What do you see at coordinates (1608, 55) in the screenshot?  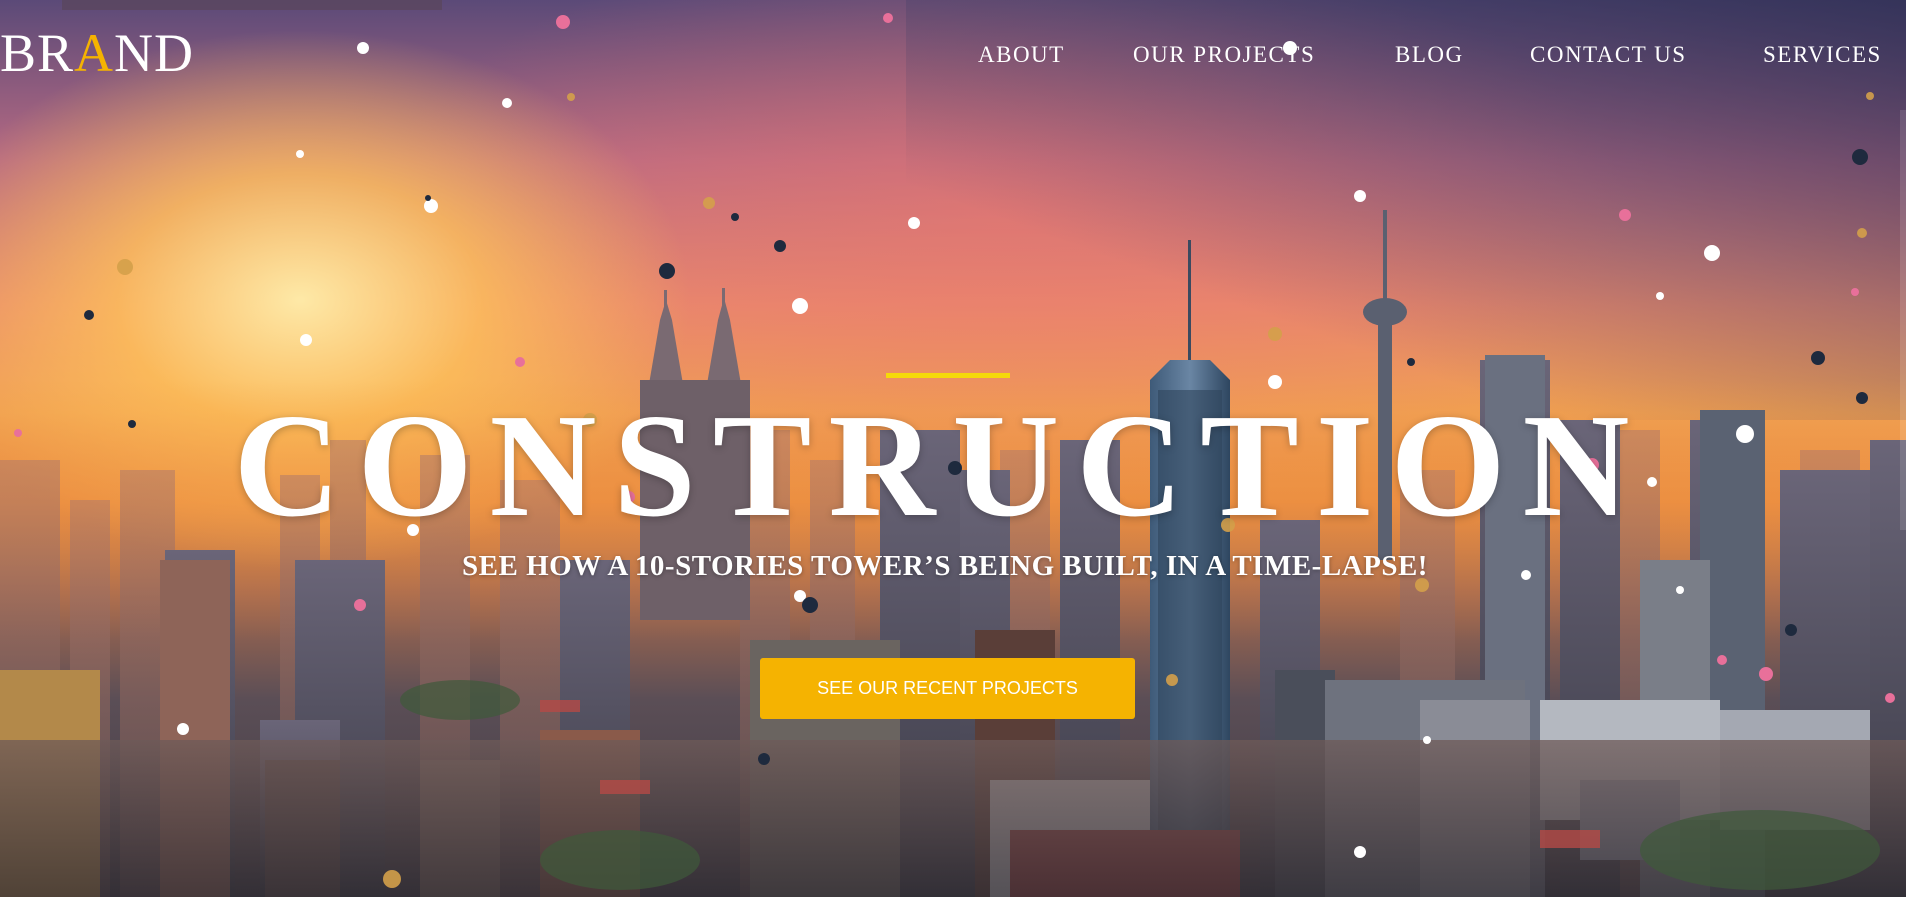 I see `nav-item-contact-us: CONTACT US` at bounding box center [1608, 55].